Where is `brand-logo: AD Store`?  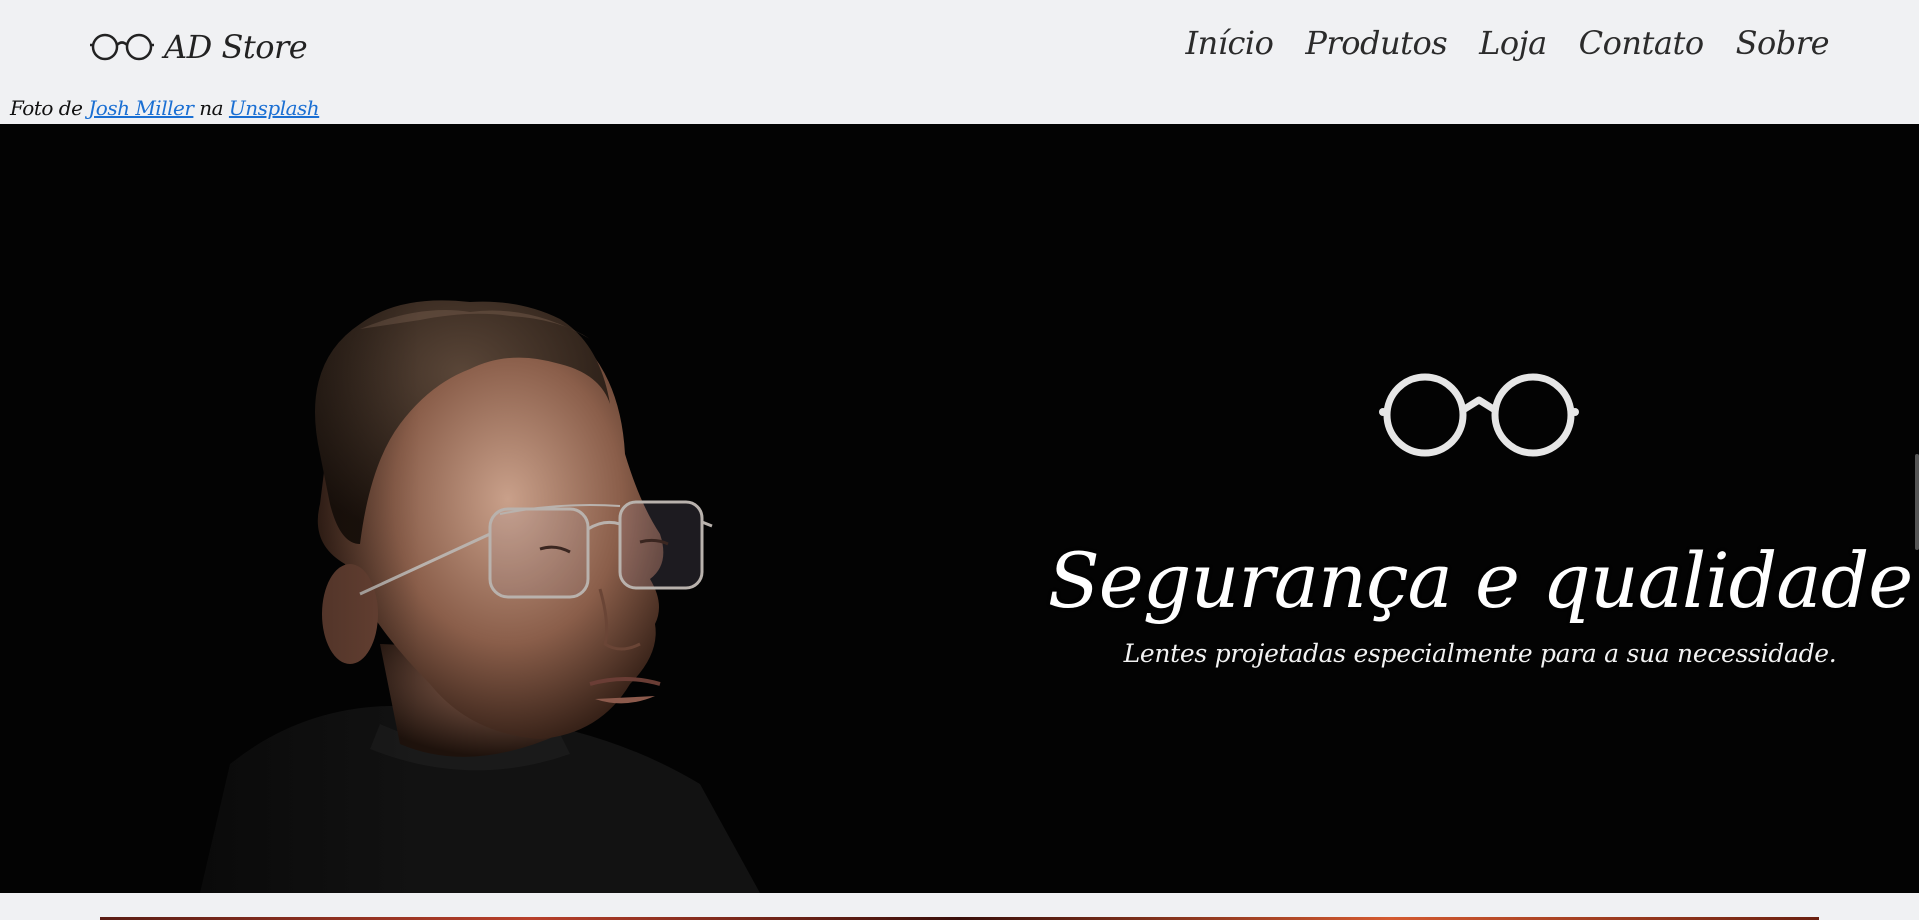
brand-logo: AD Store is located at coordinates (199, 47).